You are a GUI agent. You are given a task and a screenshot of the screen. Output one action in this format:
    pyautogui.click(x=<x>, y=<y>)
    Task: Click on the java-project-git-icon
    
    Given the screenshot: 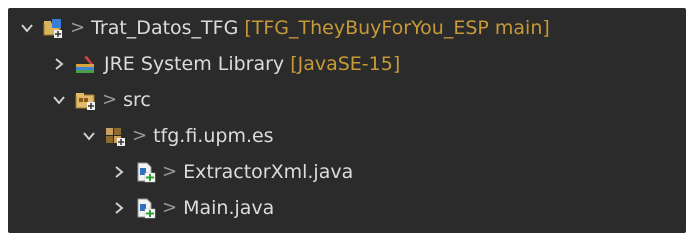 What is the action you would take?
    pyautogui.click(x=53, y=28)
    